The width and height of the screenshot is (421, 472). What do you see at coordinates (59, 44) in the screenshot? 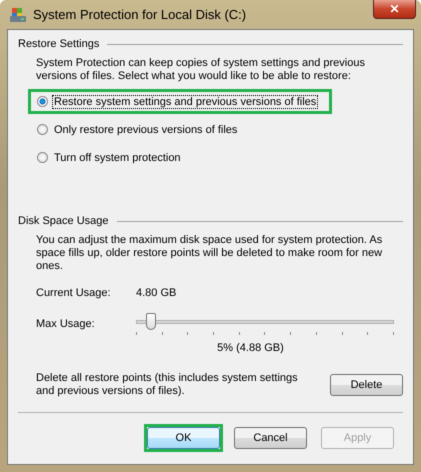
I see `section-title: Restore Settings` at bounding box center [59, 44].